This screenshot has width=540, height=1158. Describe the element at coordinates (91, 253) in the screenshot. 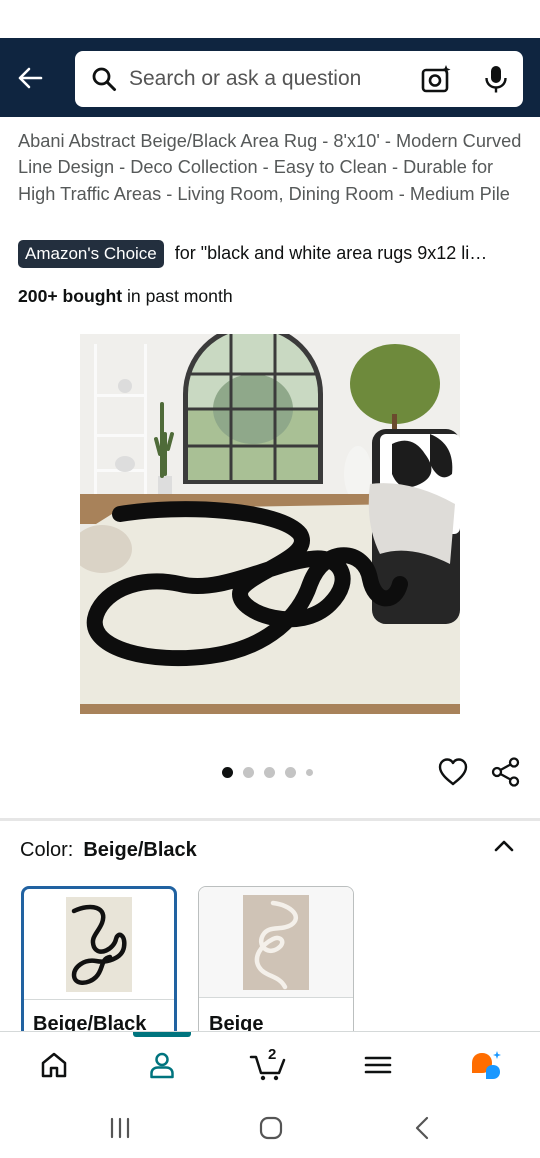

I see `amazons-choice-badge: Amazon's Choice` at that location.